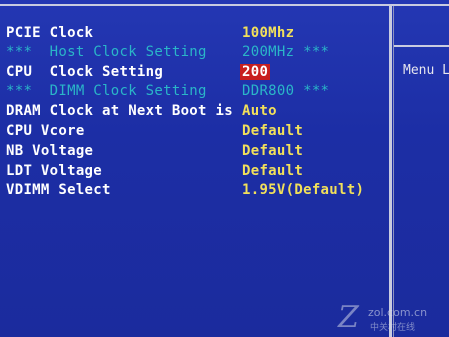 The width and height of the screenshot is (449, 337). I want to click on info-row-dimm-clock: *** DIMM Clock Setting DDR800 ***, so click(194, 92).